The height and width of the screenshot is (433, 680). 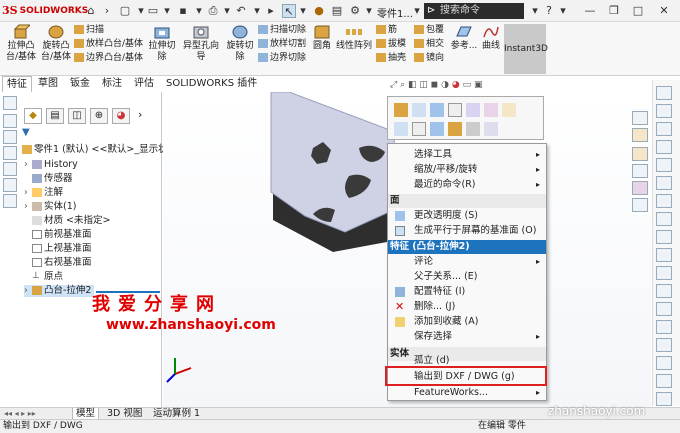 I want to click on fillet-sketch-icon, so click(x=664, y=255).